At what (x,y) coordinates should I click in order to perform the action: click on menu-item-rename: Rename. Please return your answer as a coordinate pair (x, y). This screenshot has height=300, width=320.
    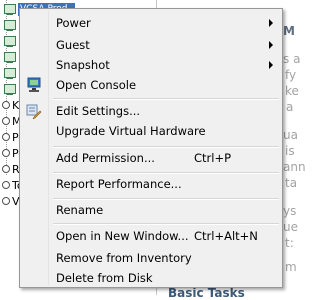
    Looking at the image, I should click on (151, 210).